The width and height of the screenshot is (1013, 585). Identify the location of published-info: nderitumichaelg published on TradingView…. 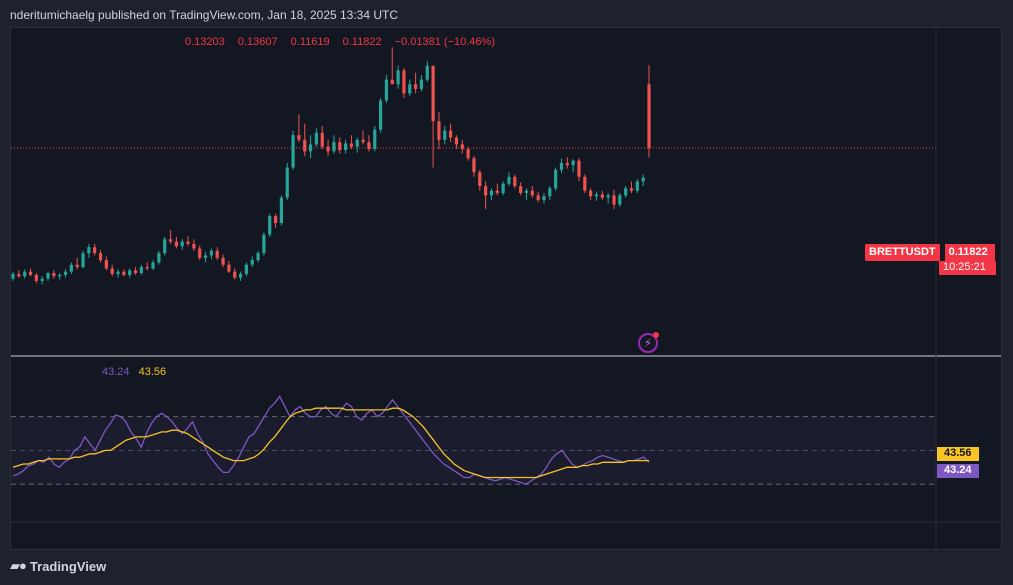
(204, 15).